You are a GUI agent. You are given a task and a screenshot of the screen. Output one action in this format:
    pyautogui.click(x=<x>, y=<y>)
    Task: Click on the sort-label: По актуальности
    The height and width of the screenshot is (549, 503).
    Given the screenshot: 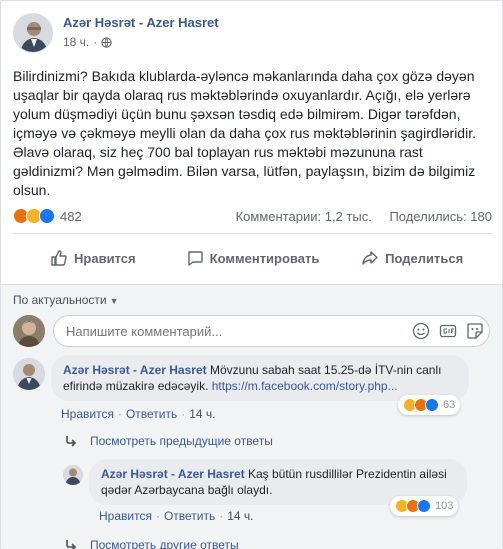 What is the action you would take?
    pyautogui.click(x=60, y=300)
    